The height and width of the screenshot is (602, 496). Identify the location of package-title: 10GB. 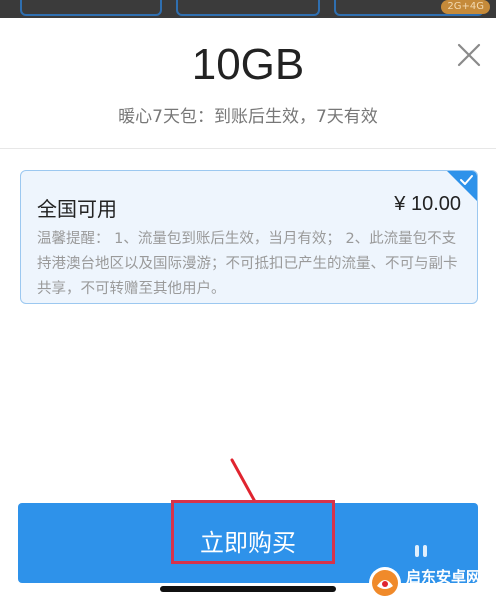
(248, 64).